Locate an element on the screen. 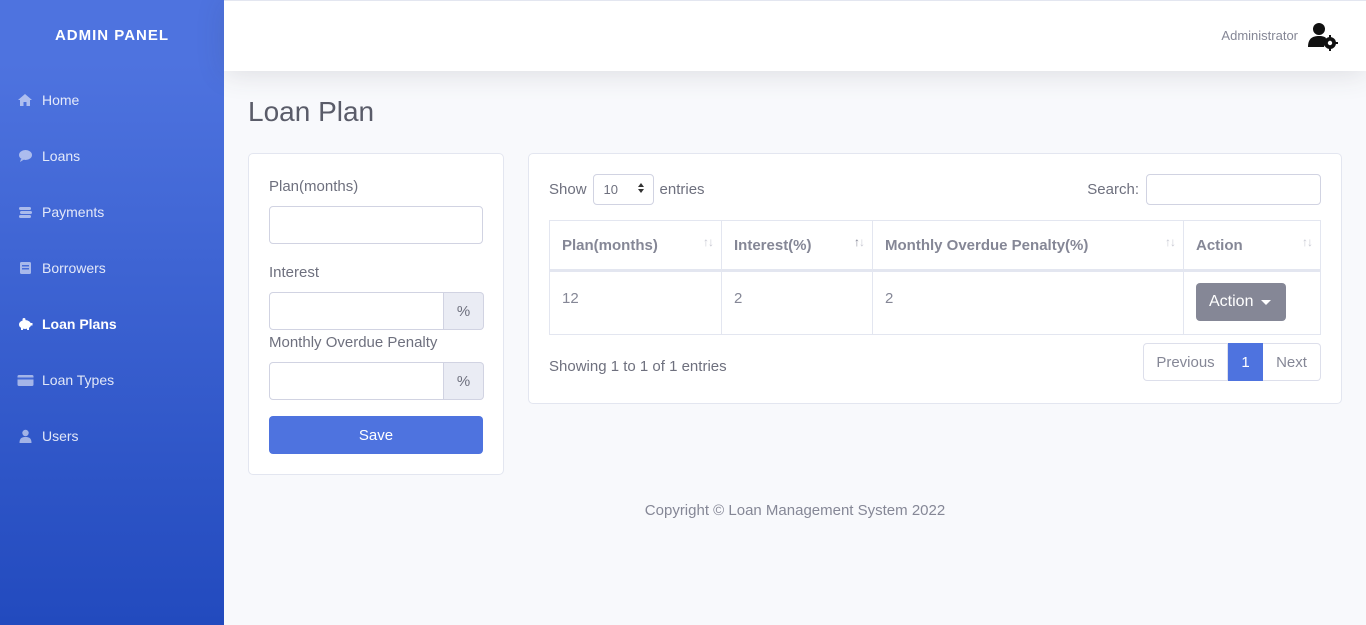 This screenshot has height=625, width=1366. coins-icon is located at coordinates (25, 212).